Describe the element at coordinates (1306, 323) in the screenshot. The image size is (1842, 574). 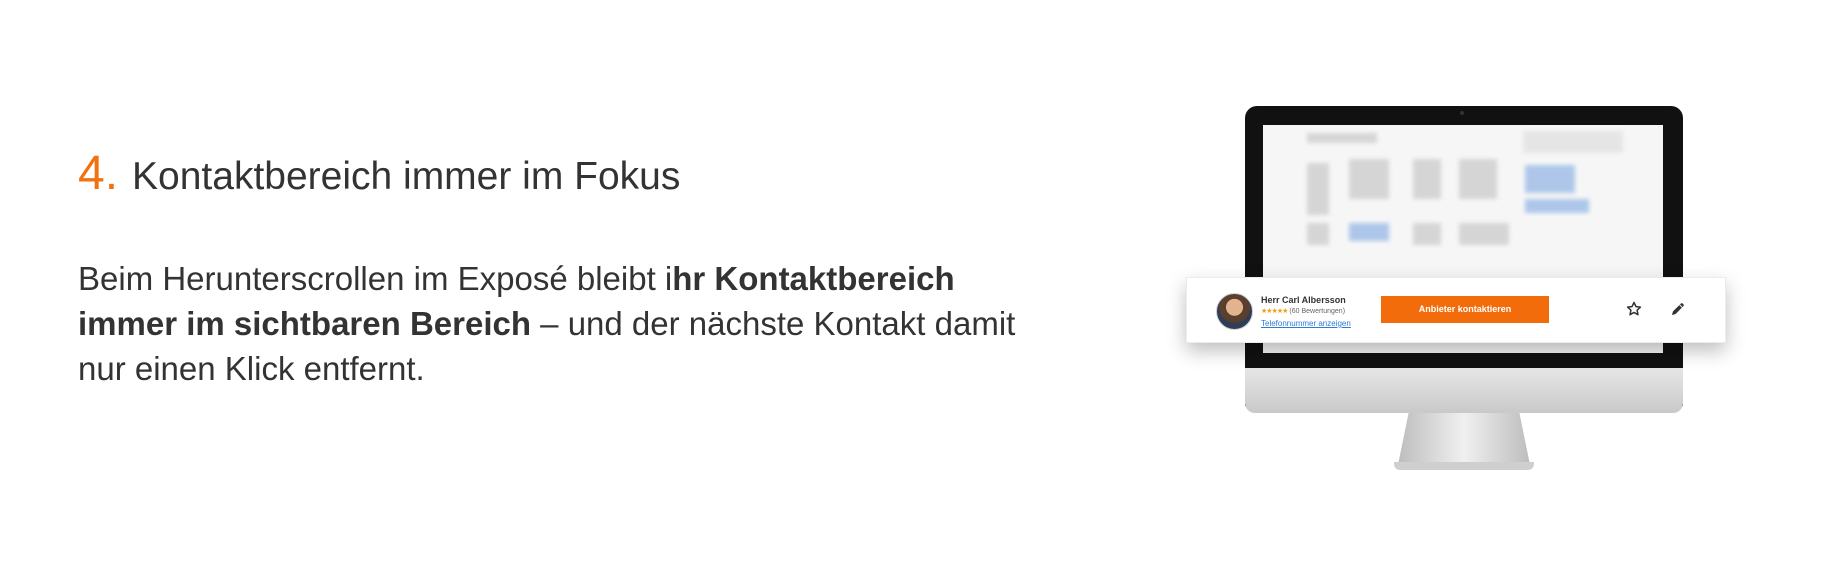
I see `show-phone-link: Telefonnummer anzeigen` at that location.